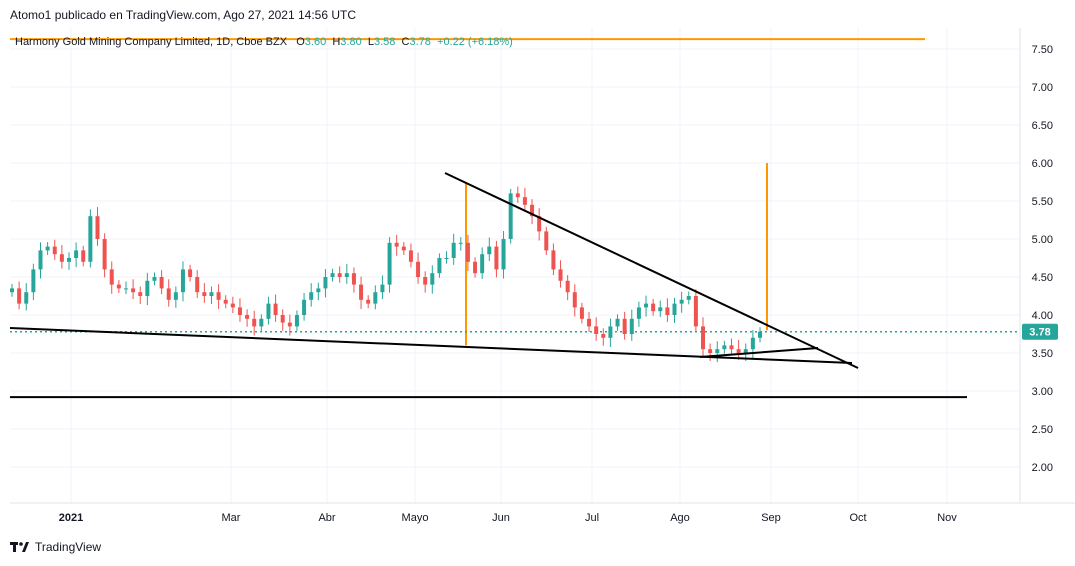 This screenshot has width=1075, height=566. What do you see at coordinates (384, 42) in the screenshot?
I see `low-value: 3.58` at bounding box center [384, 42].